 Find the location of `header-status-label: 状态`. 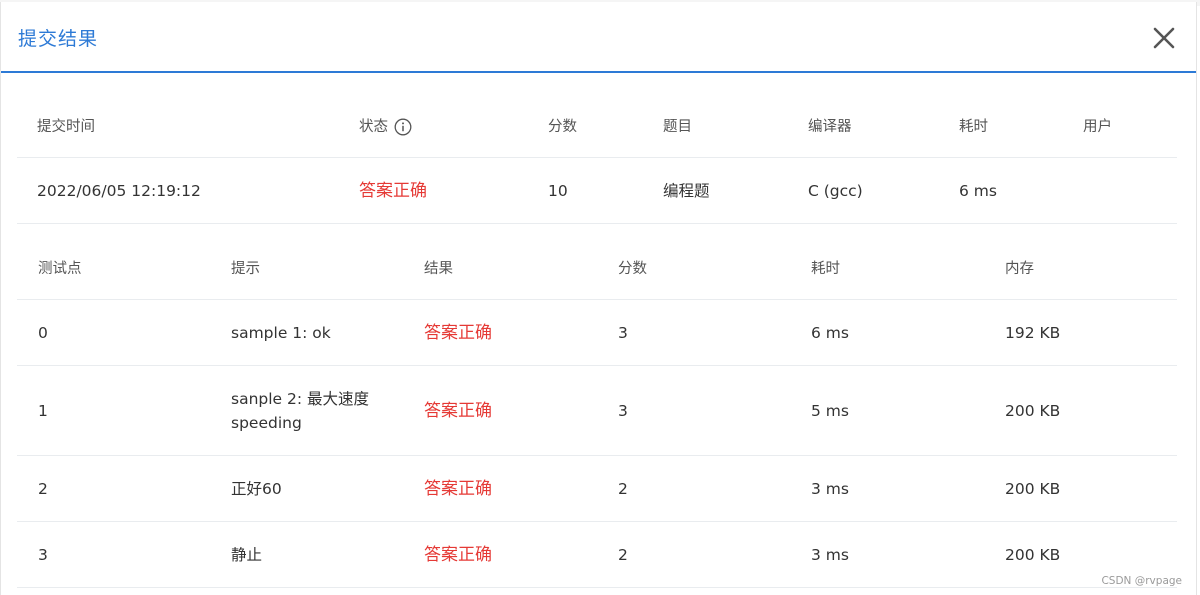

header-status-label: 状态 is located at coordinates (373, 126).